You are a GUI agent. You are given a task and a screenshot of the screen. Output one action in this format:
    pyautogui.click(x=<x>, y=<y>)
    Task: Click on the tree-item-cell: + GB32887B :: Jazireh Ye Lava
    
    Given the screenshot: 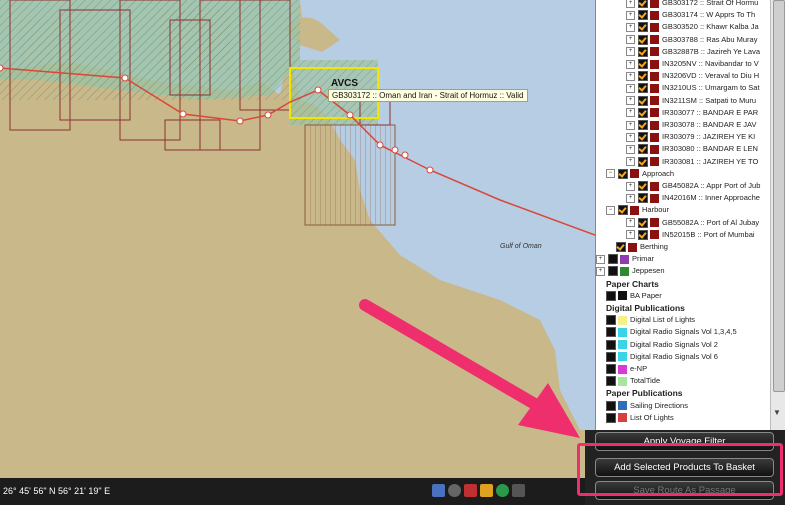 What is the action you would take?
    pyautogui.click(x=693, y=52)
    